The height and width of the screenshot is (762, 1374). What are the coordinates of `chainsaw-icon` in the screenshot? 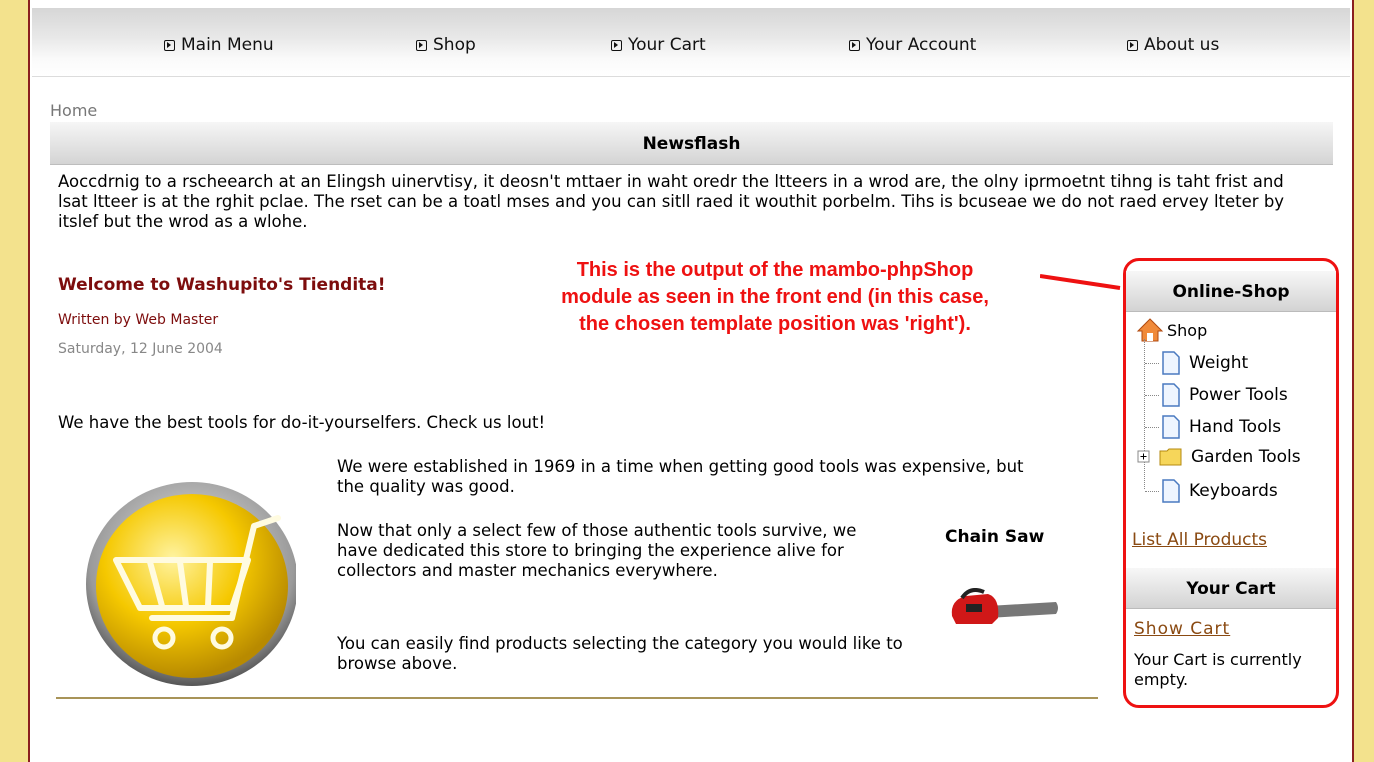 It's located at (1004, 609).